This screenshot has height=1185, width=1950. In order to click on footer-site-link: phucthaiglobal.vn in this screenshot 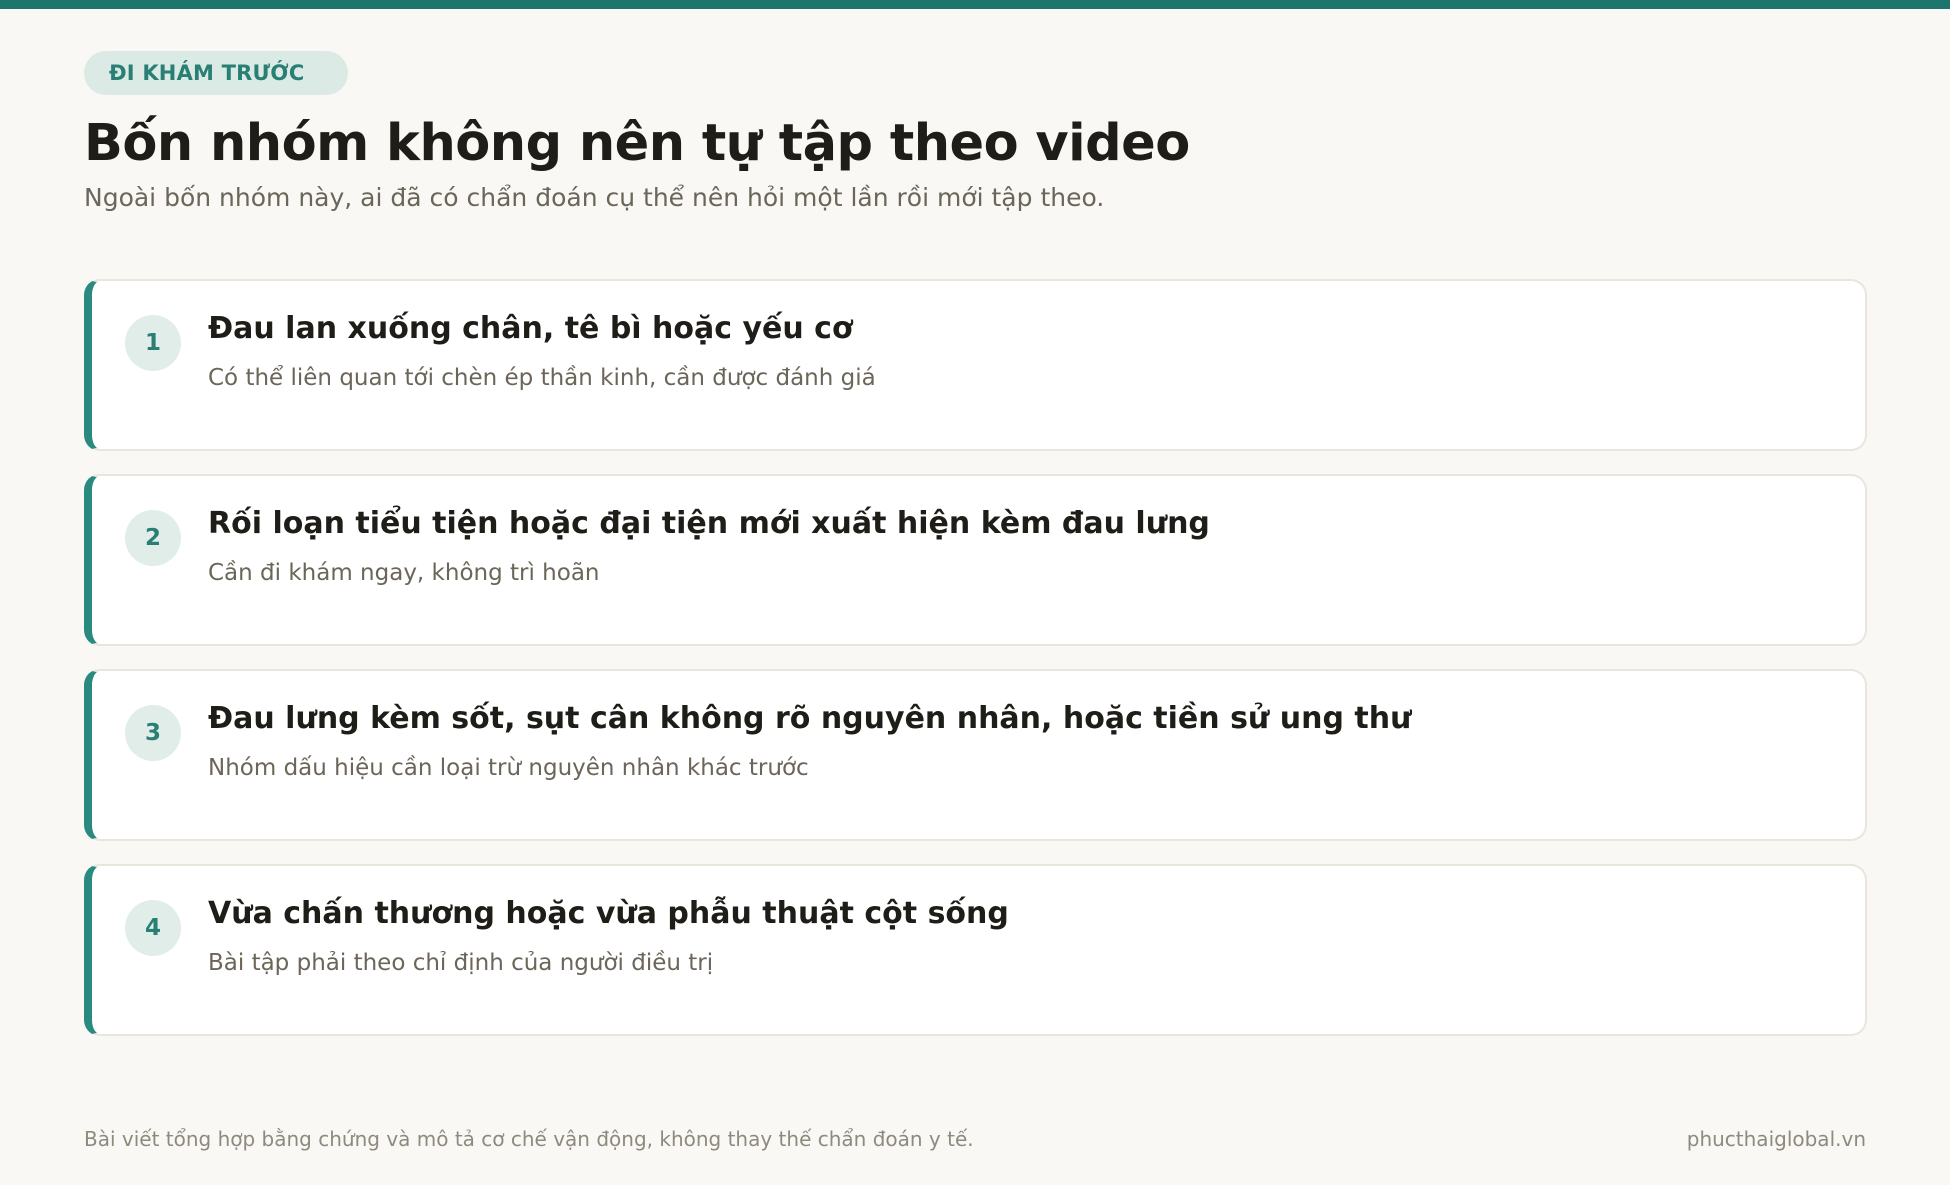, I will do `click(1776, 1139)`.